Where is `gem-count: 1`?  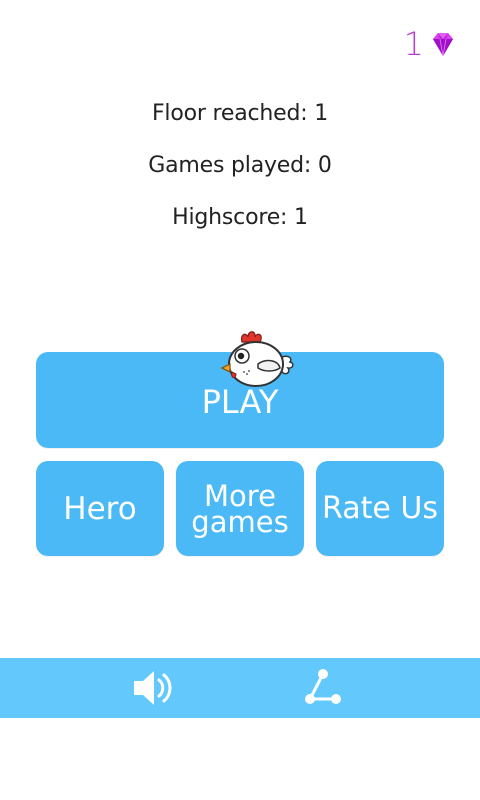 gem-count: 1 is located at coordinates (413, 44).